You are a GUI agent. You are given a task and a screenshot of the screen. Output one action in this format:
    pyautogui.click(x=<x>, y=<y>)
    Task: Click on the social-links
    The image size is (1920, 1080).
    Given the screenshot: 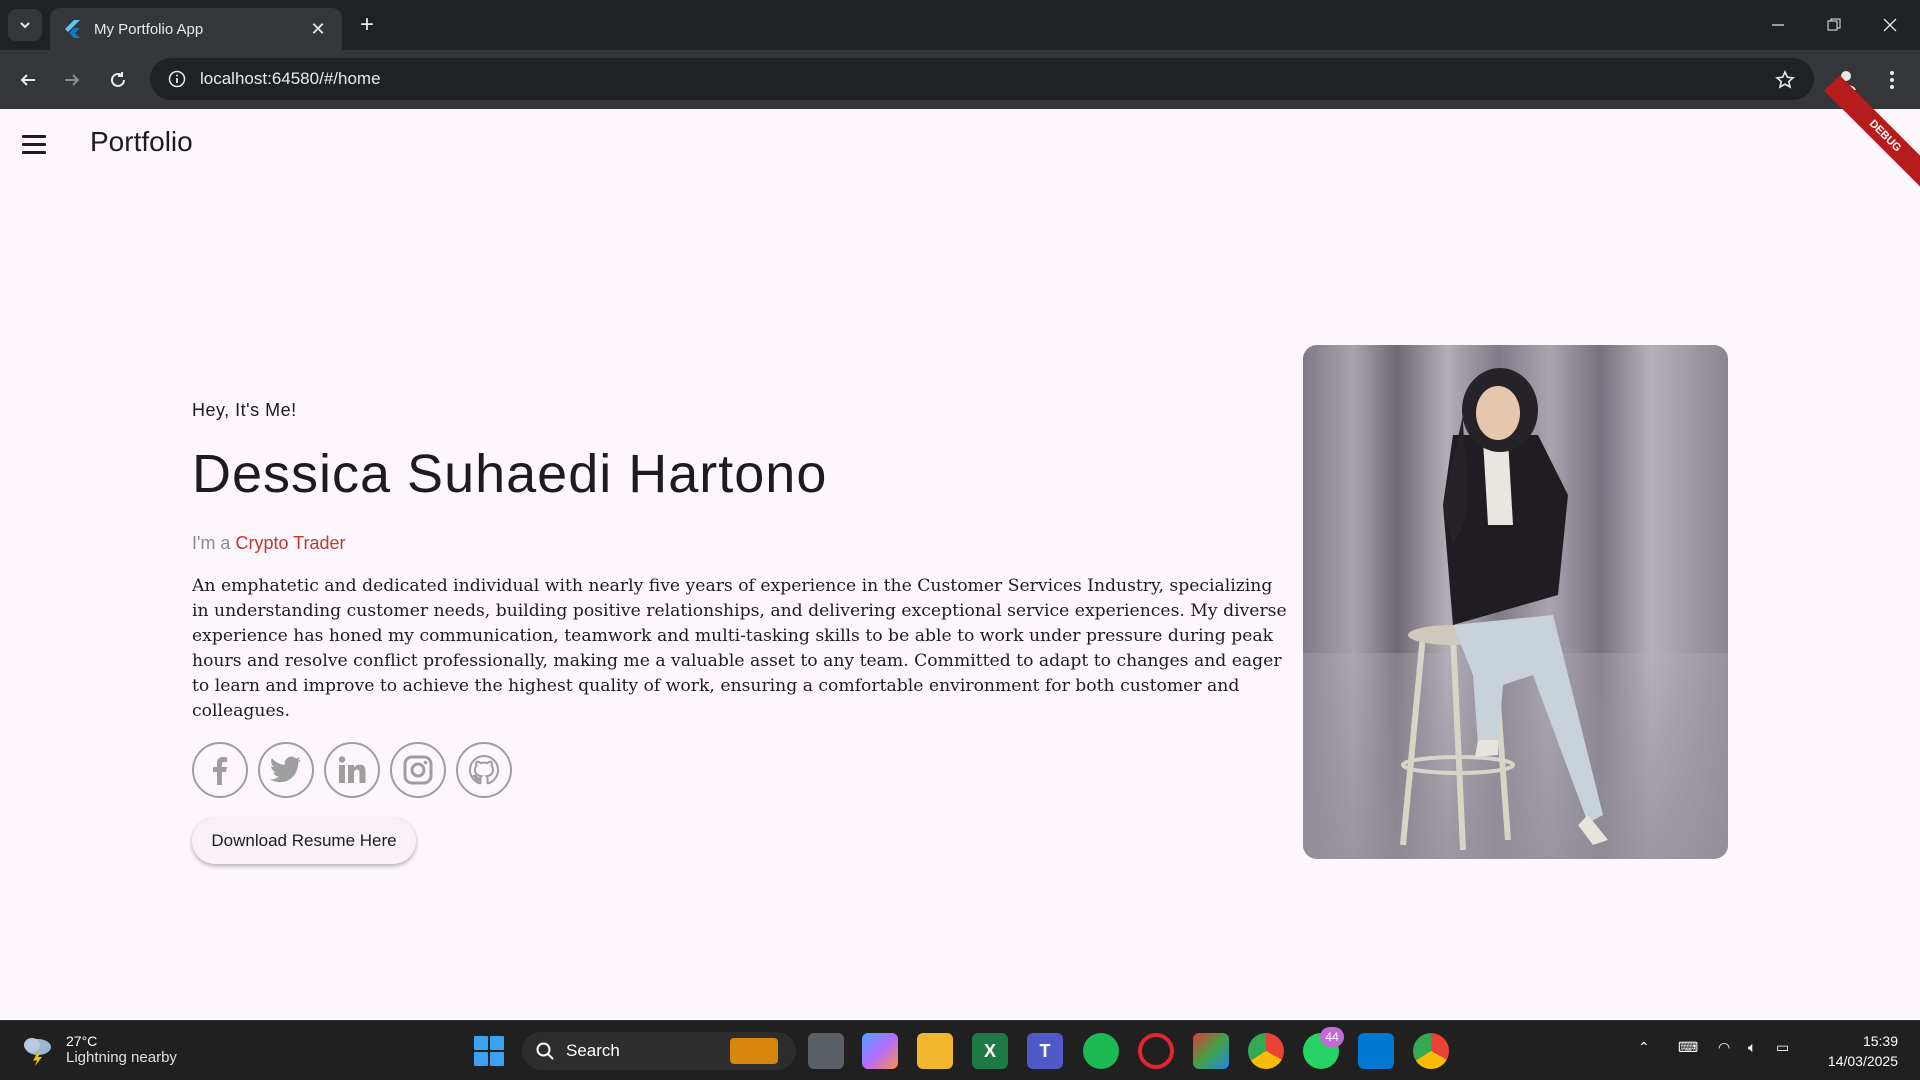 What is the action you would take?
    pyautogui.click(x=742, y=770)
    